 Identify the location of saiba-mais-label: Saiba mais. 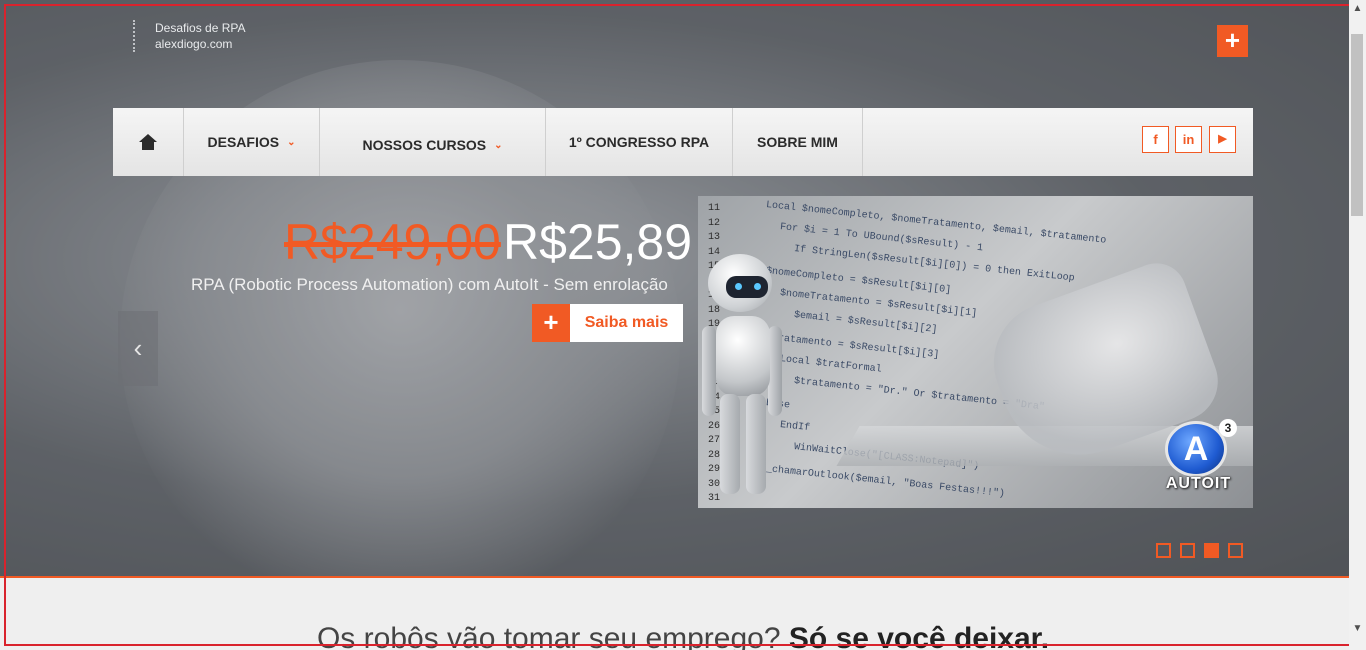
(626, 323).